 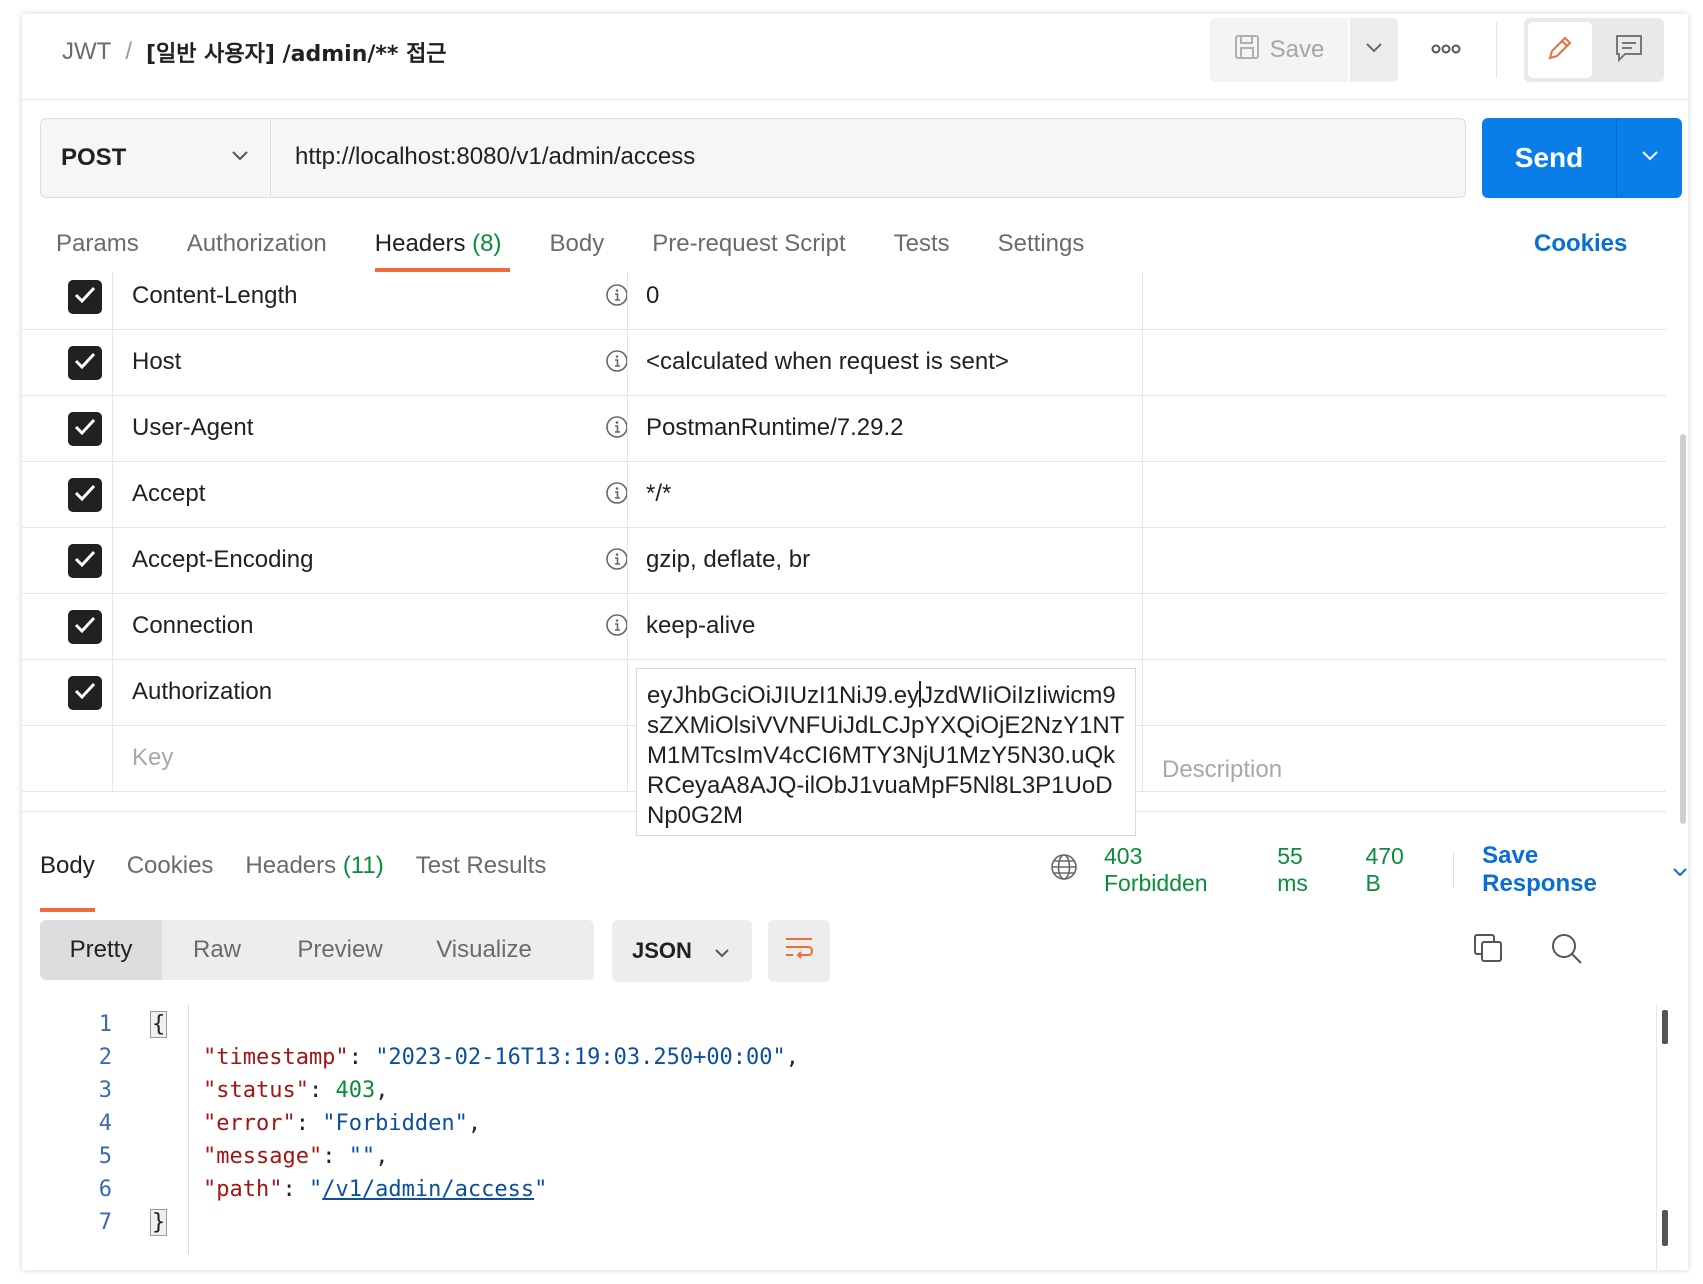 I want to click on header-value: <calculated when request is sent>, so click(x=827, y=362).